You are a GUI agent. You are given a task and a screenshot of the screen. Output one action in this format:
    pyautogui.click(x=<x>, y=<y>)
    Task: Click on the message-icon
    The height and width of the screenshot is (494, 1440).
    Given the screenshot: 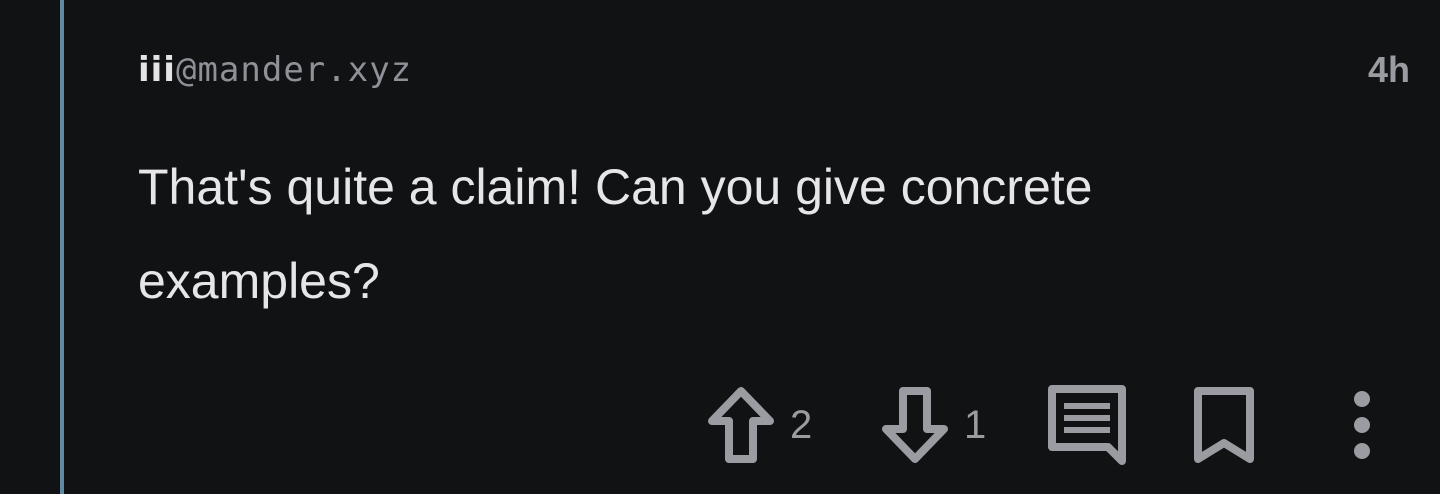 What is the action you would take?
    pyautogui.click(x=1087, y=425)
    